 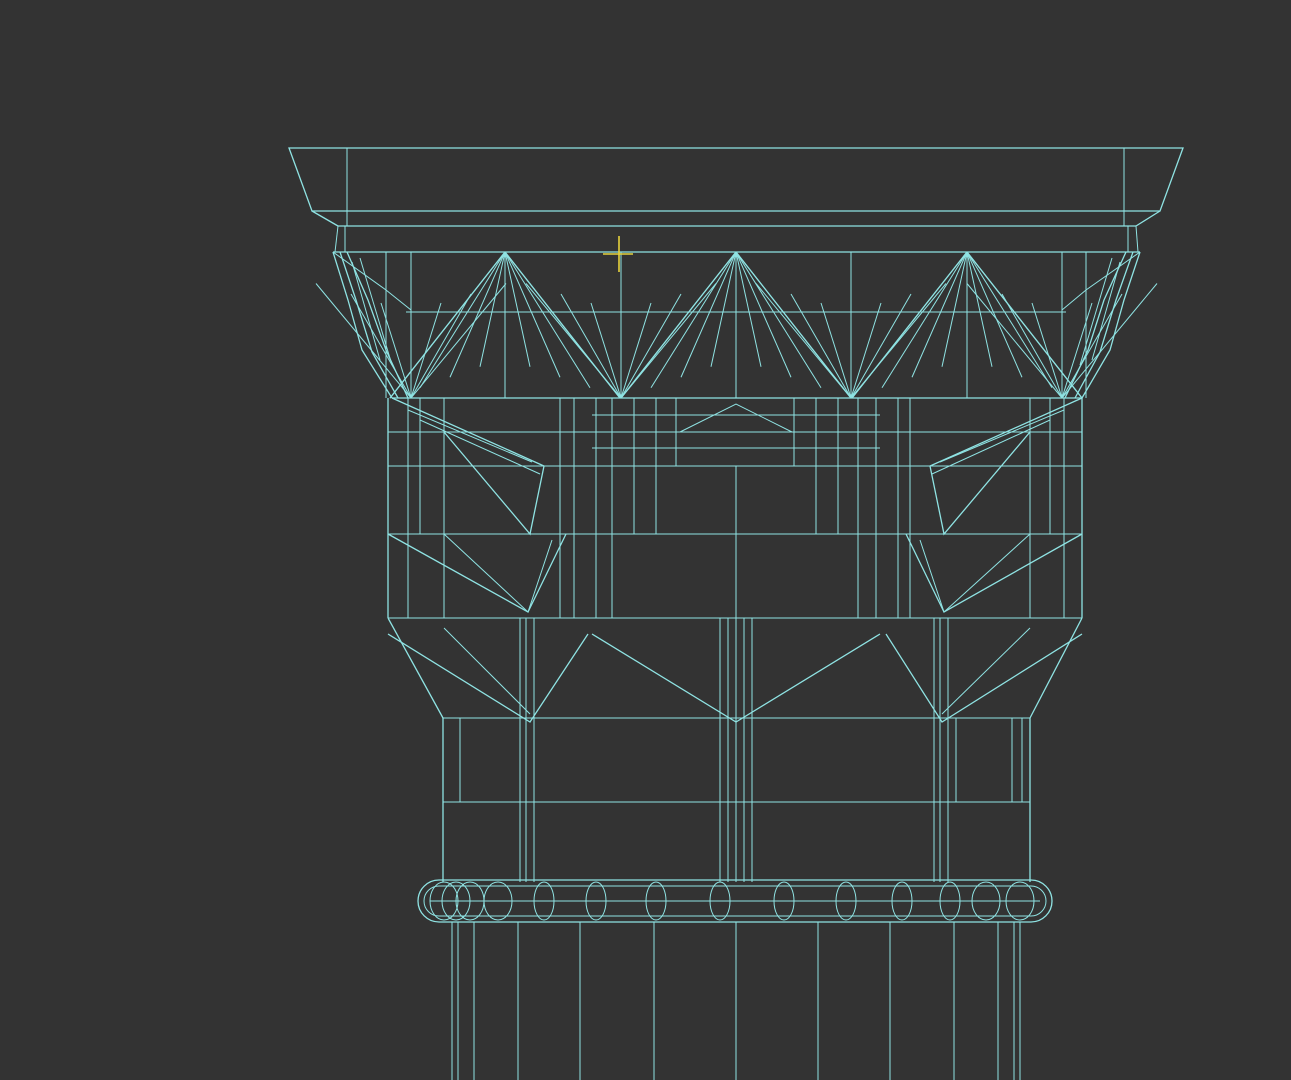 What do you see at coordinates (736, 200) in the screenshot?
I see `abacus` at bounding box center [736, 200].